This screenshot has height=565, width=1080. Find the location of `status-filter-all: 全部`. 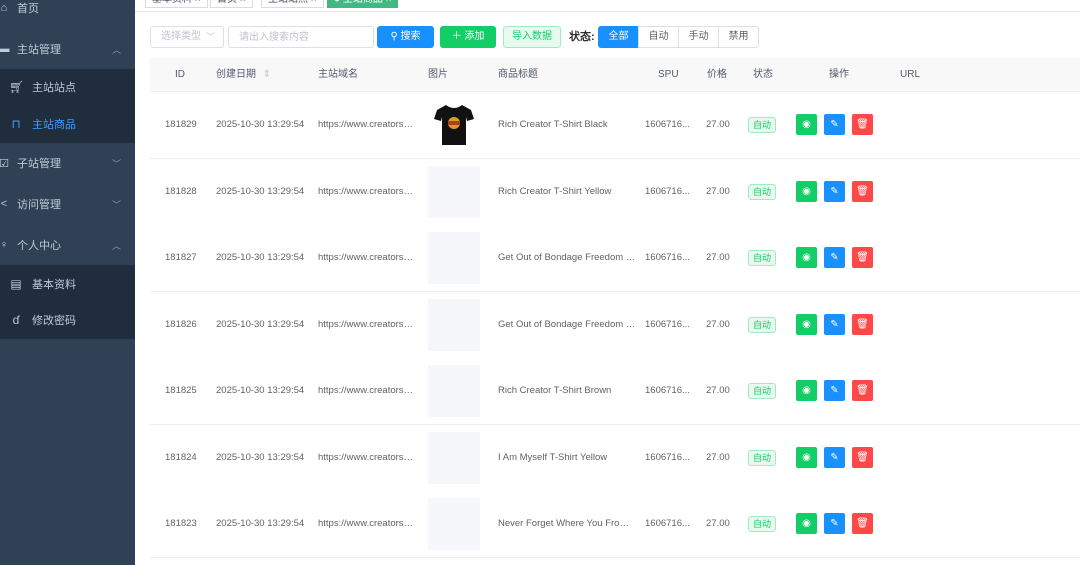

status-filter-all: 全部 is located at coordinates (618, 37).